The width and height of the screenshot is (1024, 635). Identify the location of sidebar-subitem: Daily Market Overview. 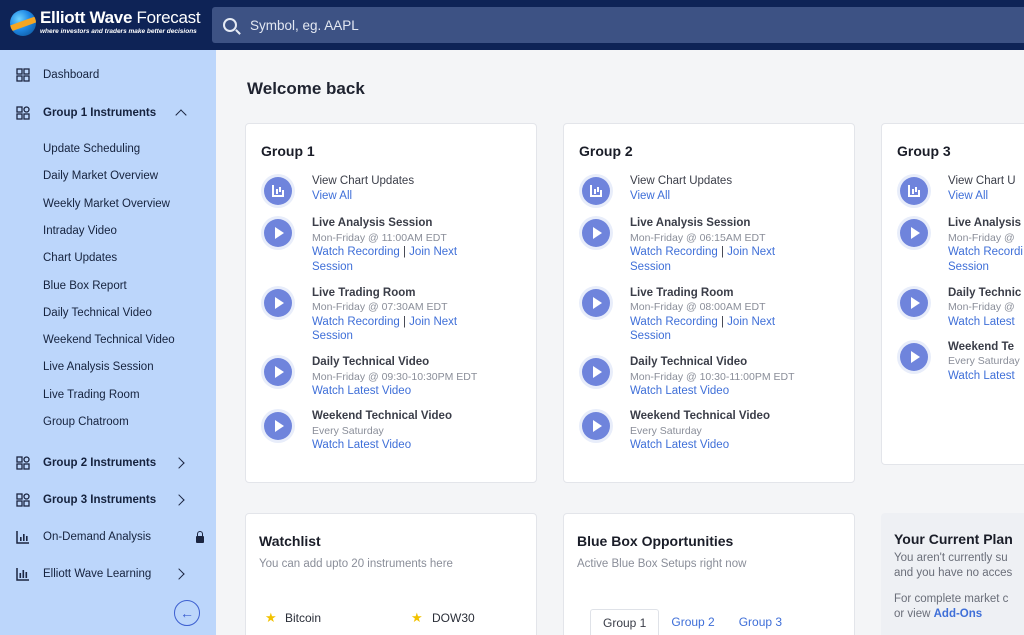
(100, 176).